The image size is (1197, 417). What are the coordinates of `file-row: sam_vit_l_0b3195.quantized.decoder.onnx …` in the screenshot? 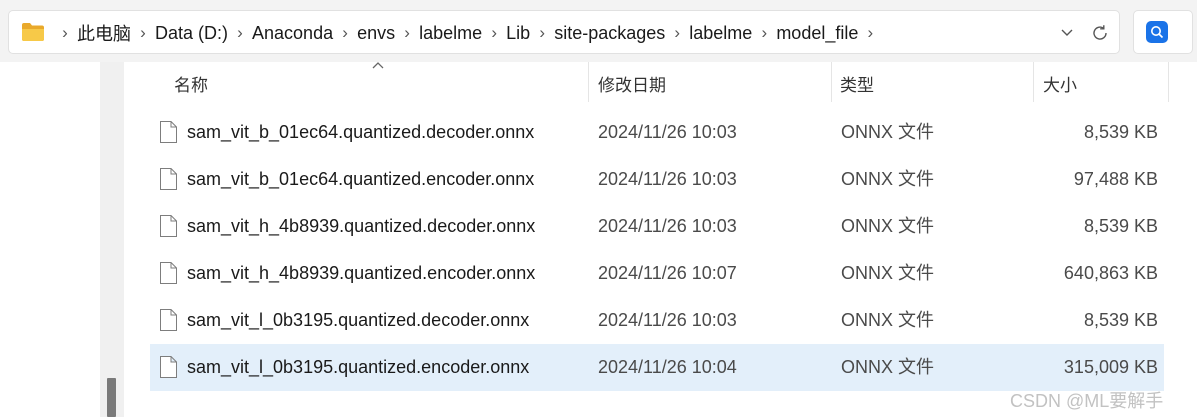 It's located at (657, 320).